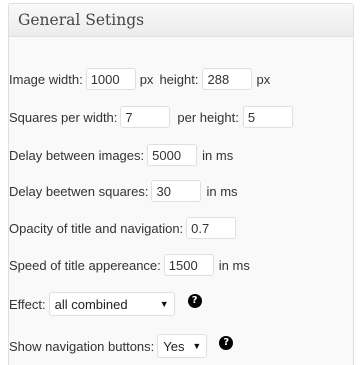 The height and width of the screenshot is (365, 362). I want to click on image-size-row: Image width: px height: px, so click(139, 79).